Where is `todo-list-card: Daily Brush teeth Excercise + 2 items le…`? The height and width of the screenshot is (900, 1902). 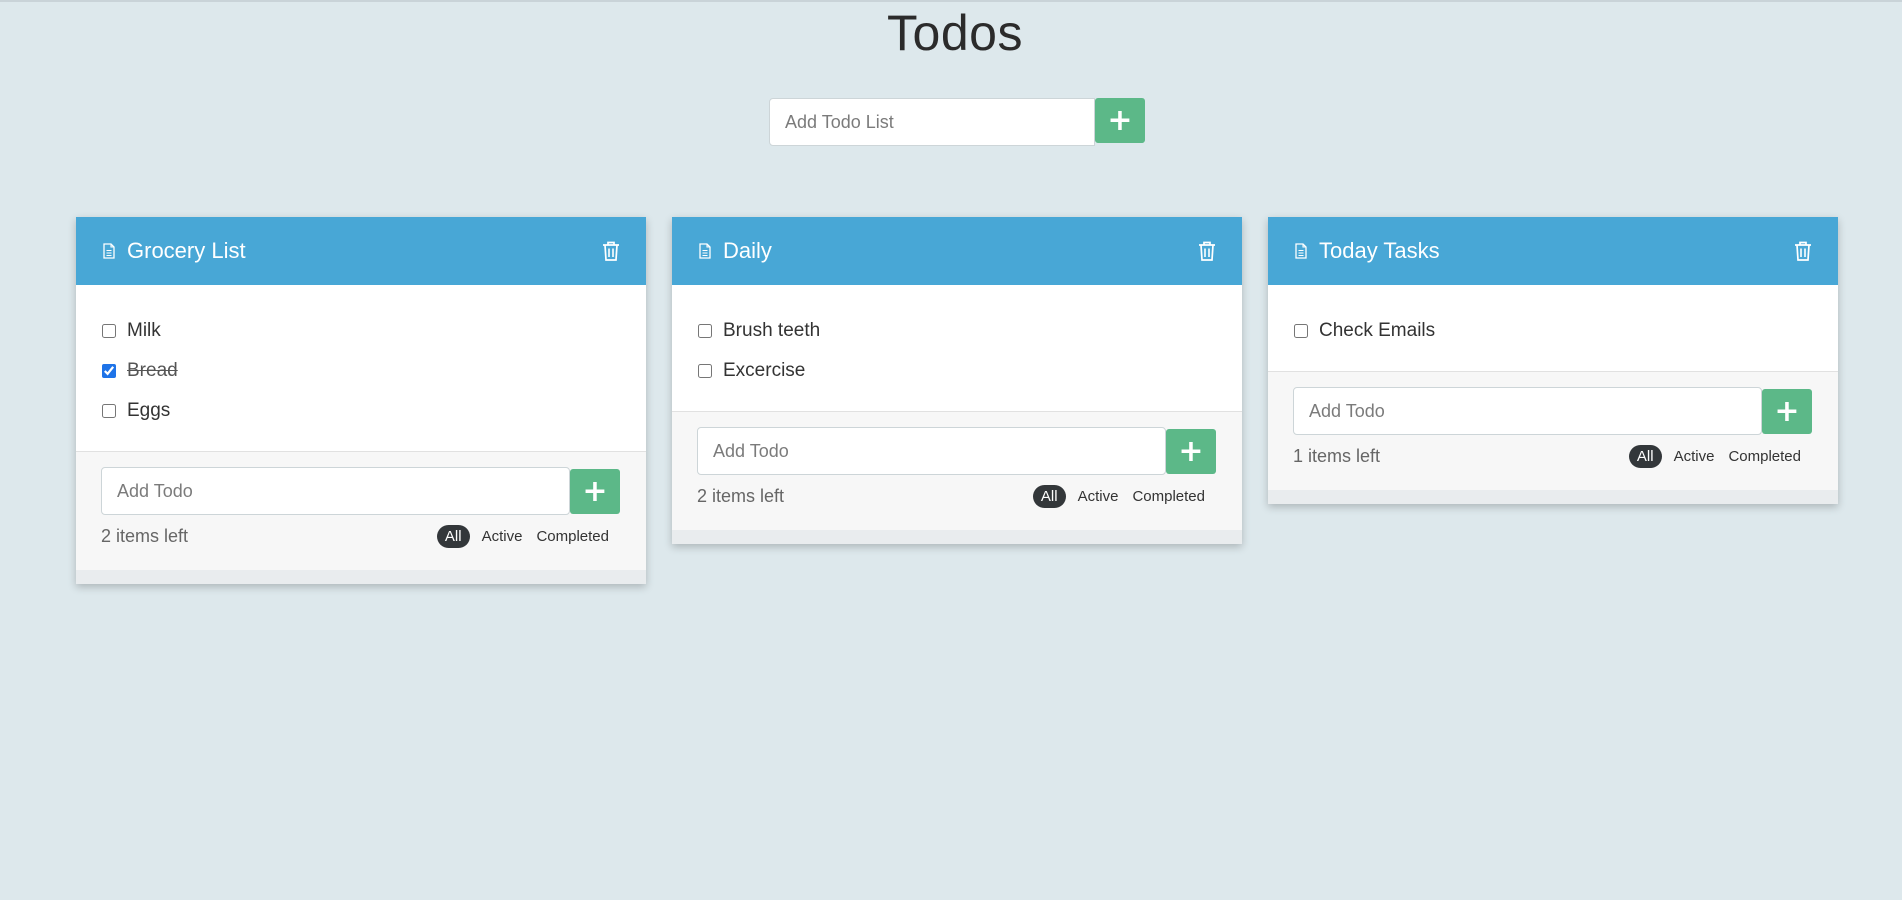
todo-list-card: Daily Brush teeth Excercise + 2 items le… is located at coordinates (957, 380).